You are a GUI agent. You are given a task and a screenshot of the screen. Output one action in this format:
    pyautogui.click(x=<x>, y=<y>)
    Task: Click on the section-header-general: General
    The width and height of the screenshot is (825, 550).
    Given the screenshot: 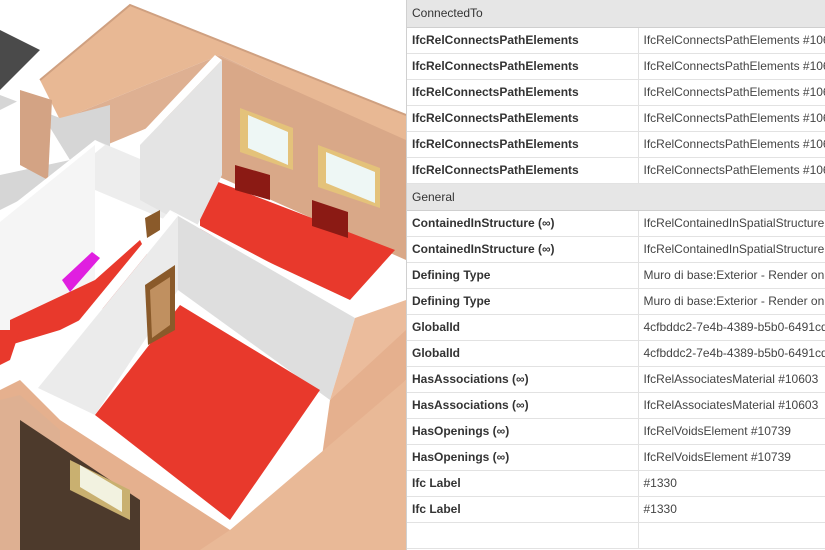 What is the action you would take?
    pyautogui.click(x=616, y=197)
    